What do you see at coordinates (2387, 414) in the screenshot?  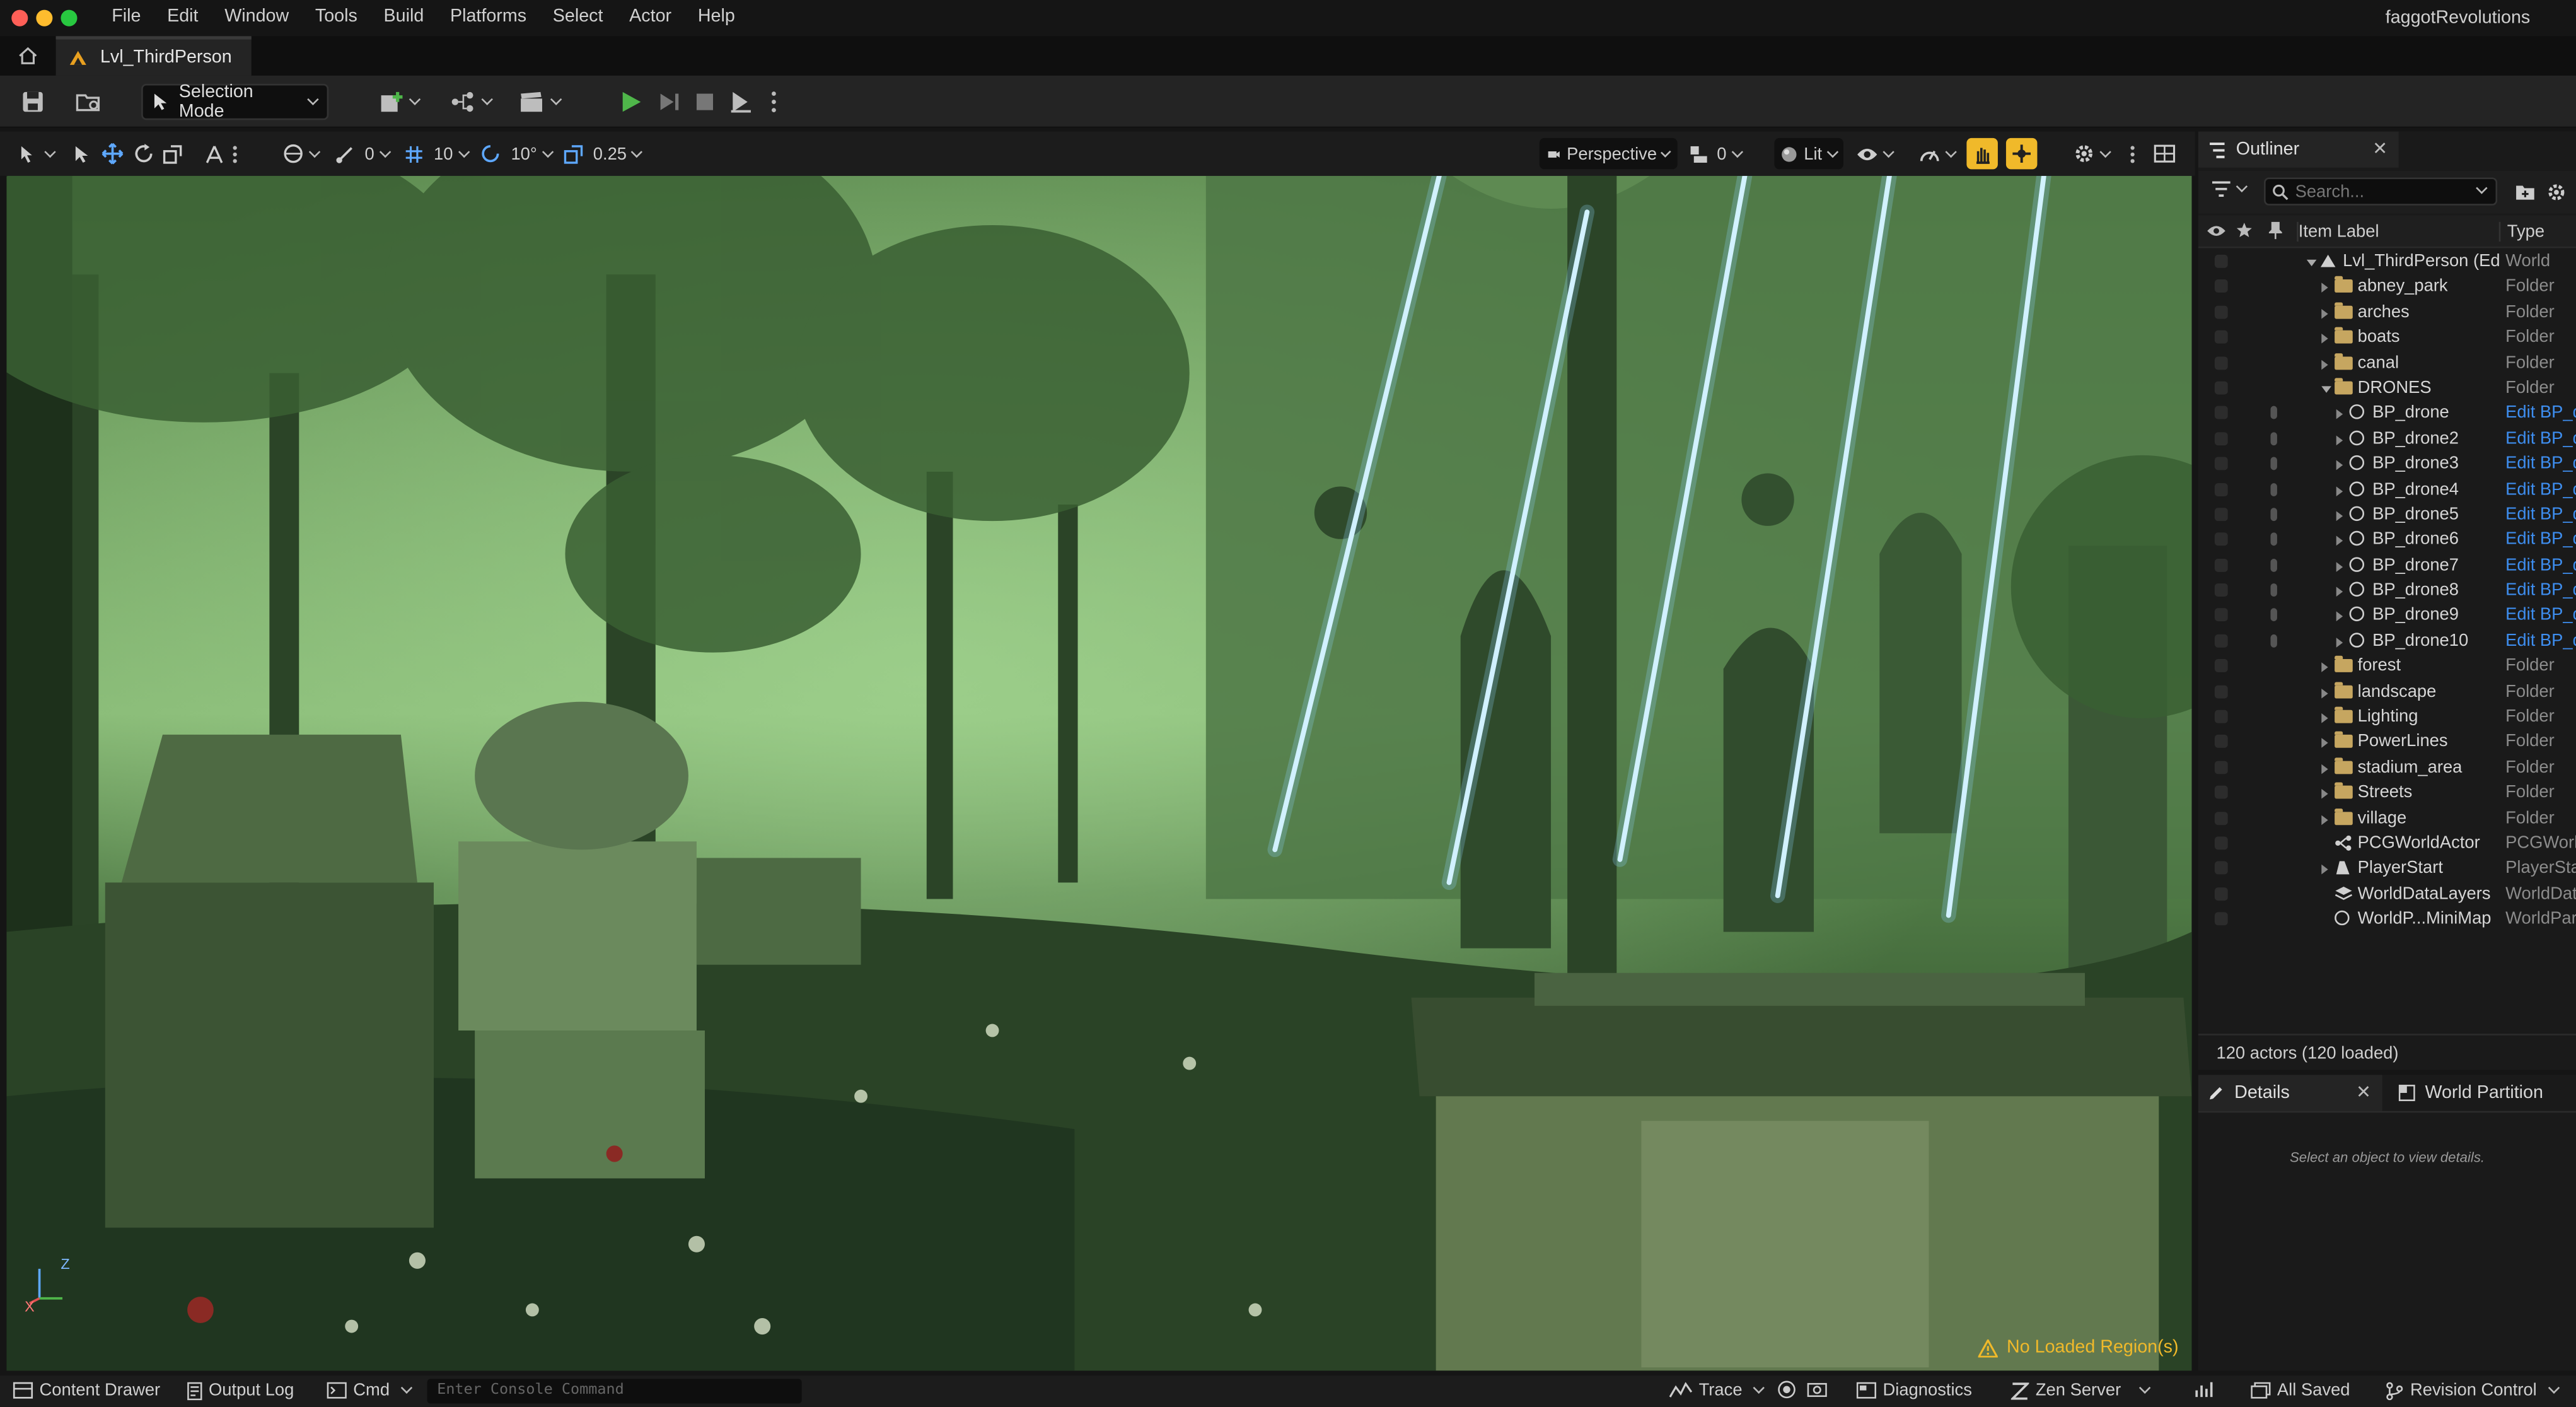 I see `outliner-row: BP_drone Edit BP_d` at bounding box center [2387, 414].